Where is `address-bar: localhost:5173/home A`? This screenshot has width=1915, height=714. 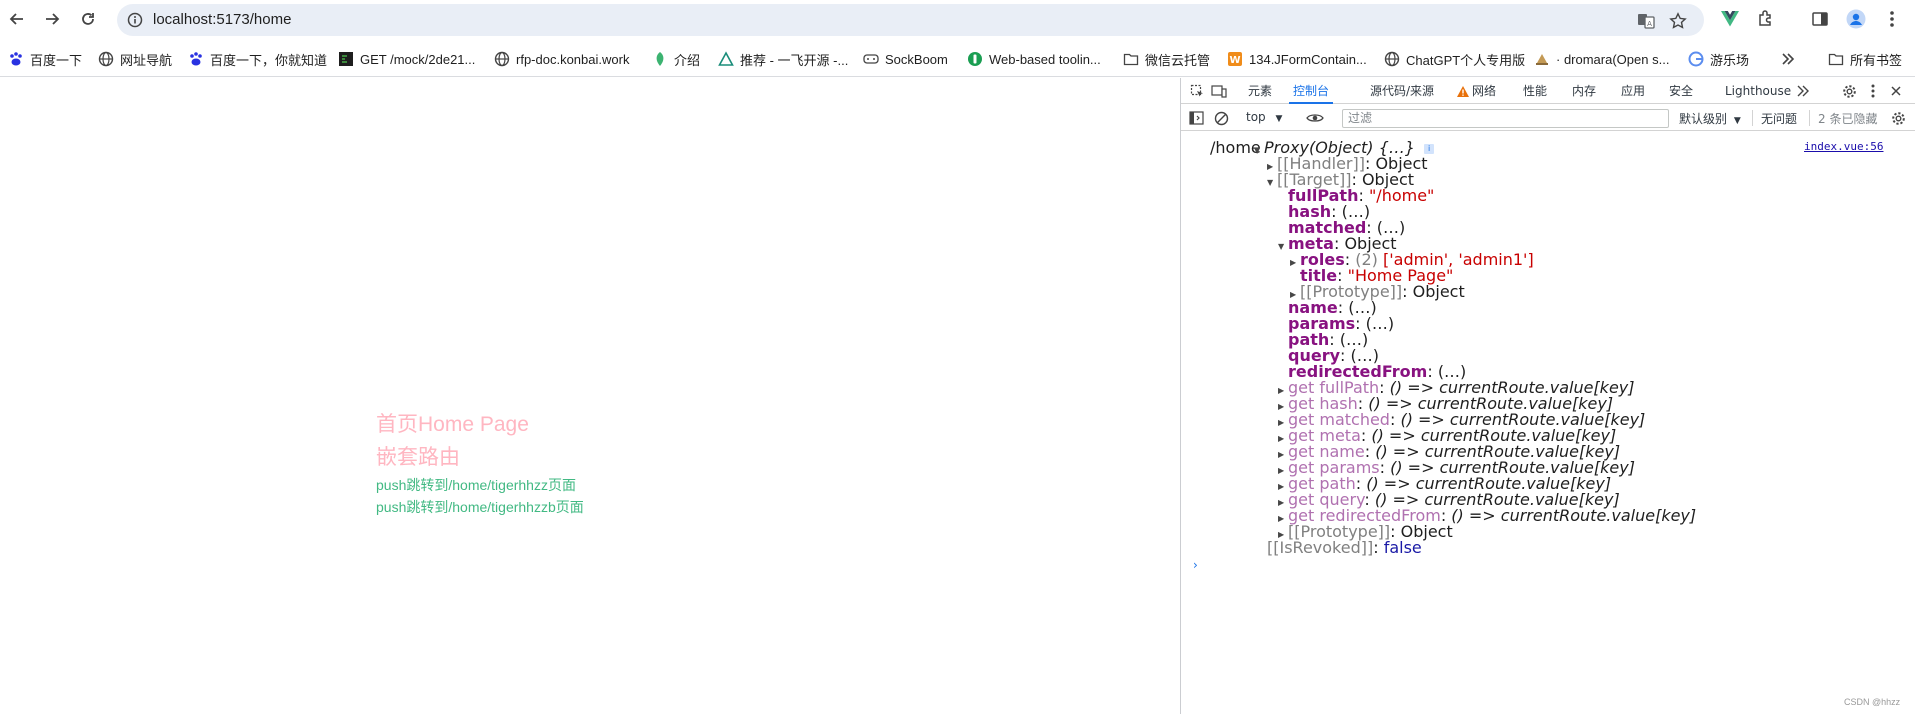 address-bar: localhost:5173/home A is located at coordinates (910, 20).